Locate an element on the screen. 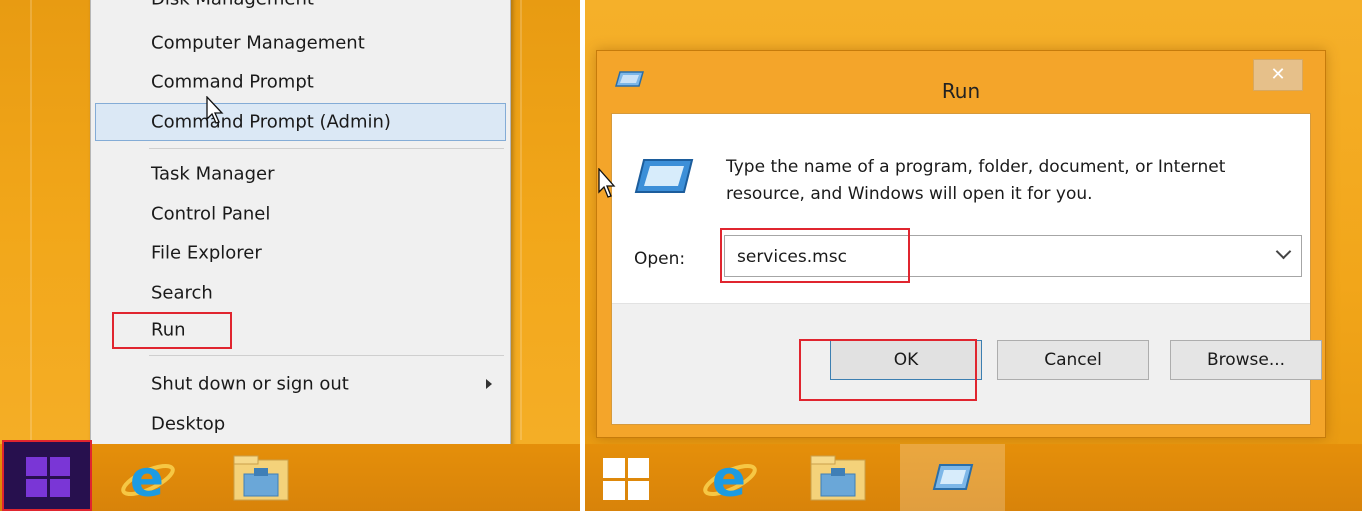 This screenshot has width=1362, height=511. menu-item-desktop: Desktop is located at coordinates (300, 424).